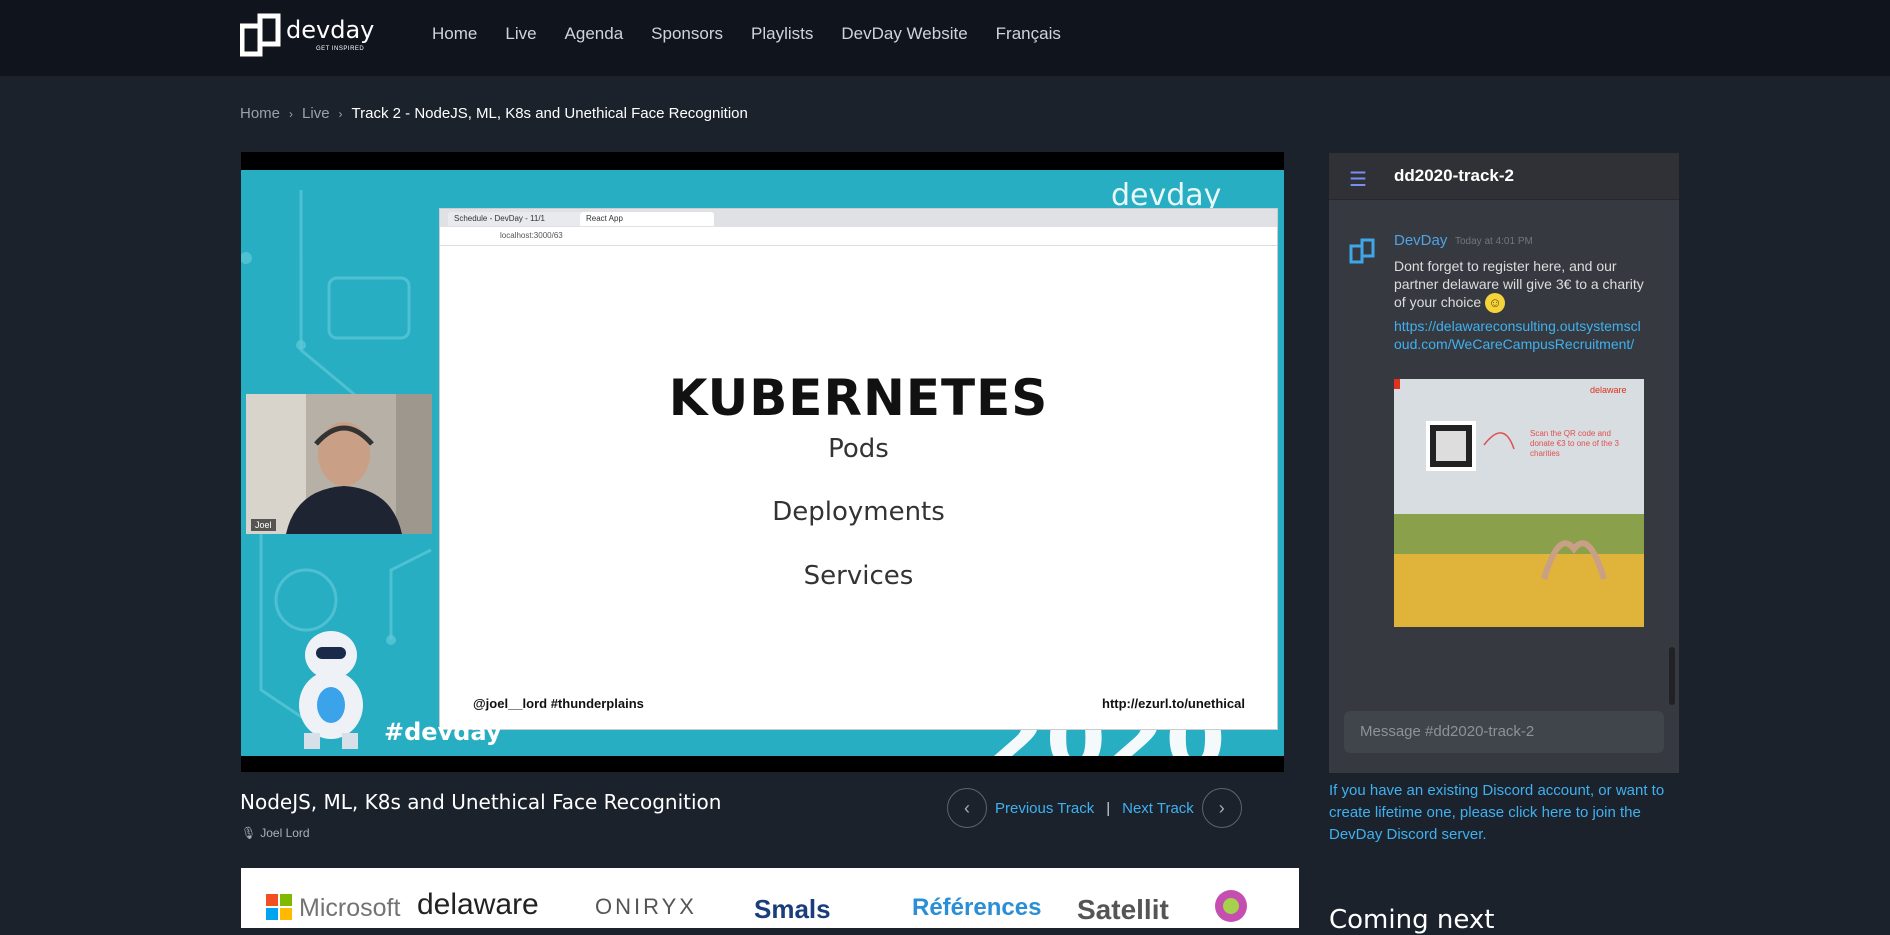 This screenshot has width=1890, height=935. Describe the element at coordinates (1173, 703) in the screenshot. I see `slide-footer-url: http://ezurl.to/unethical` at that location.